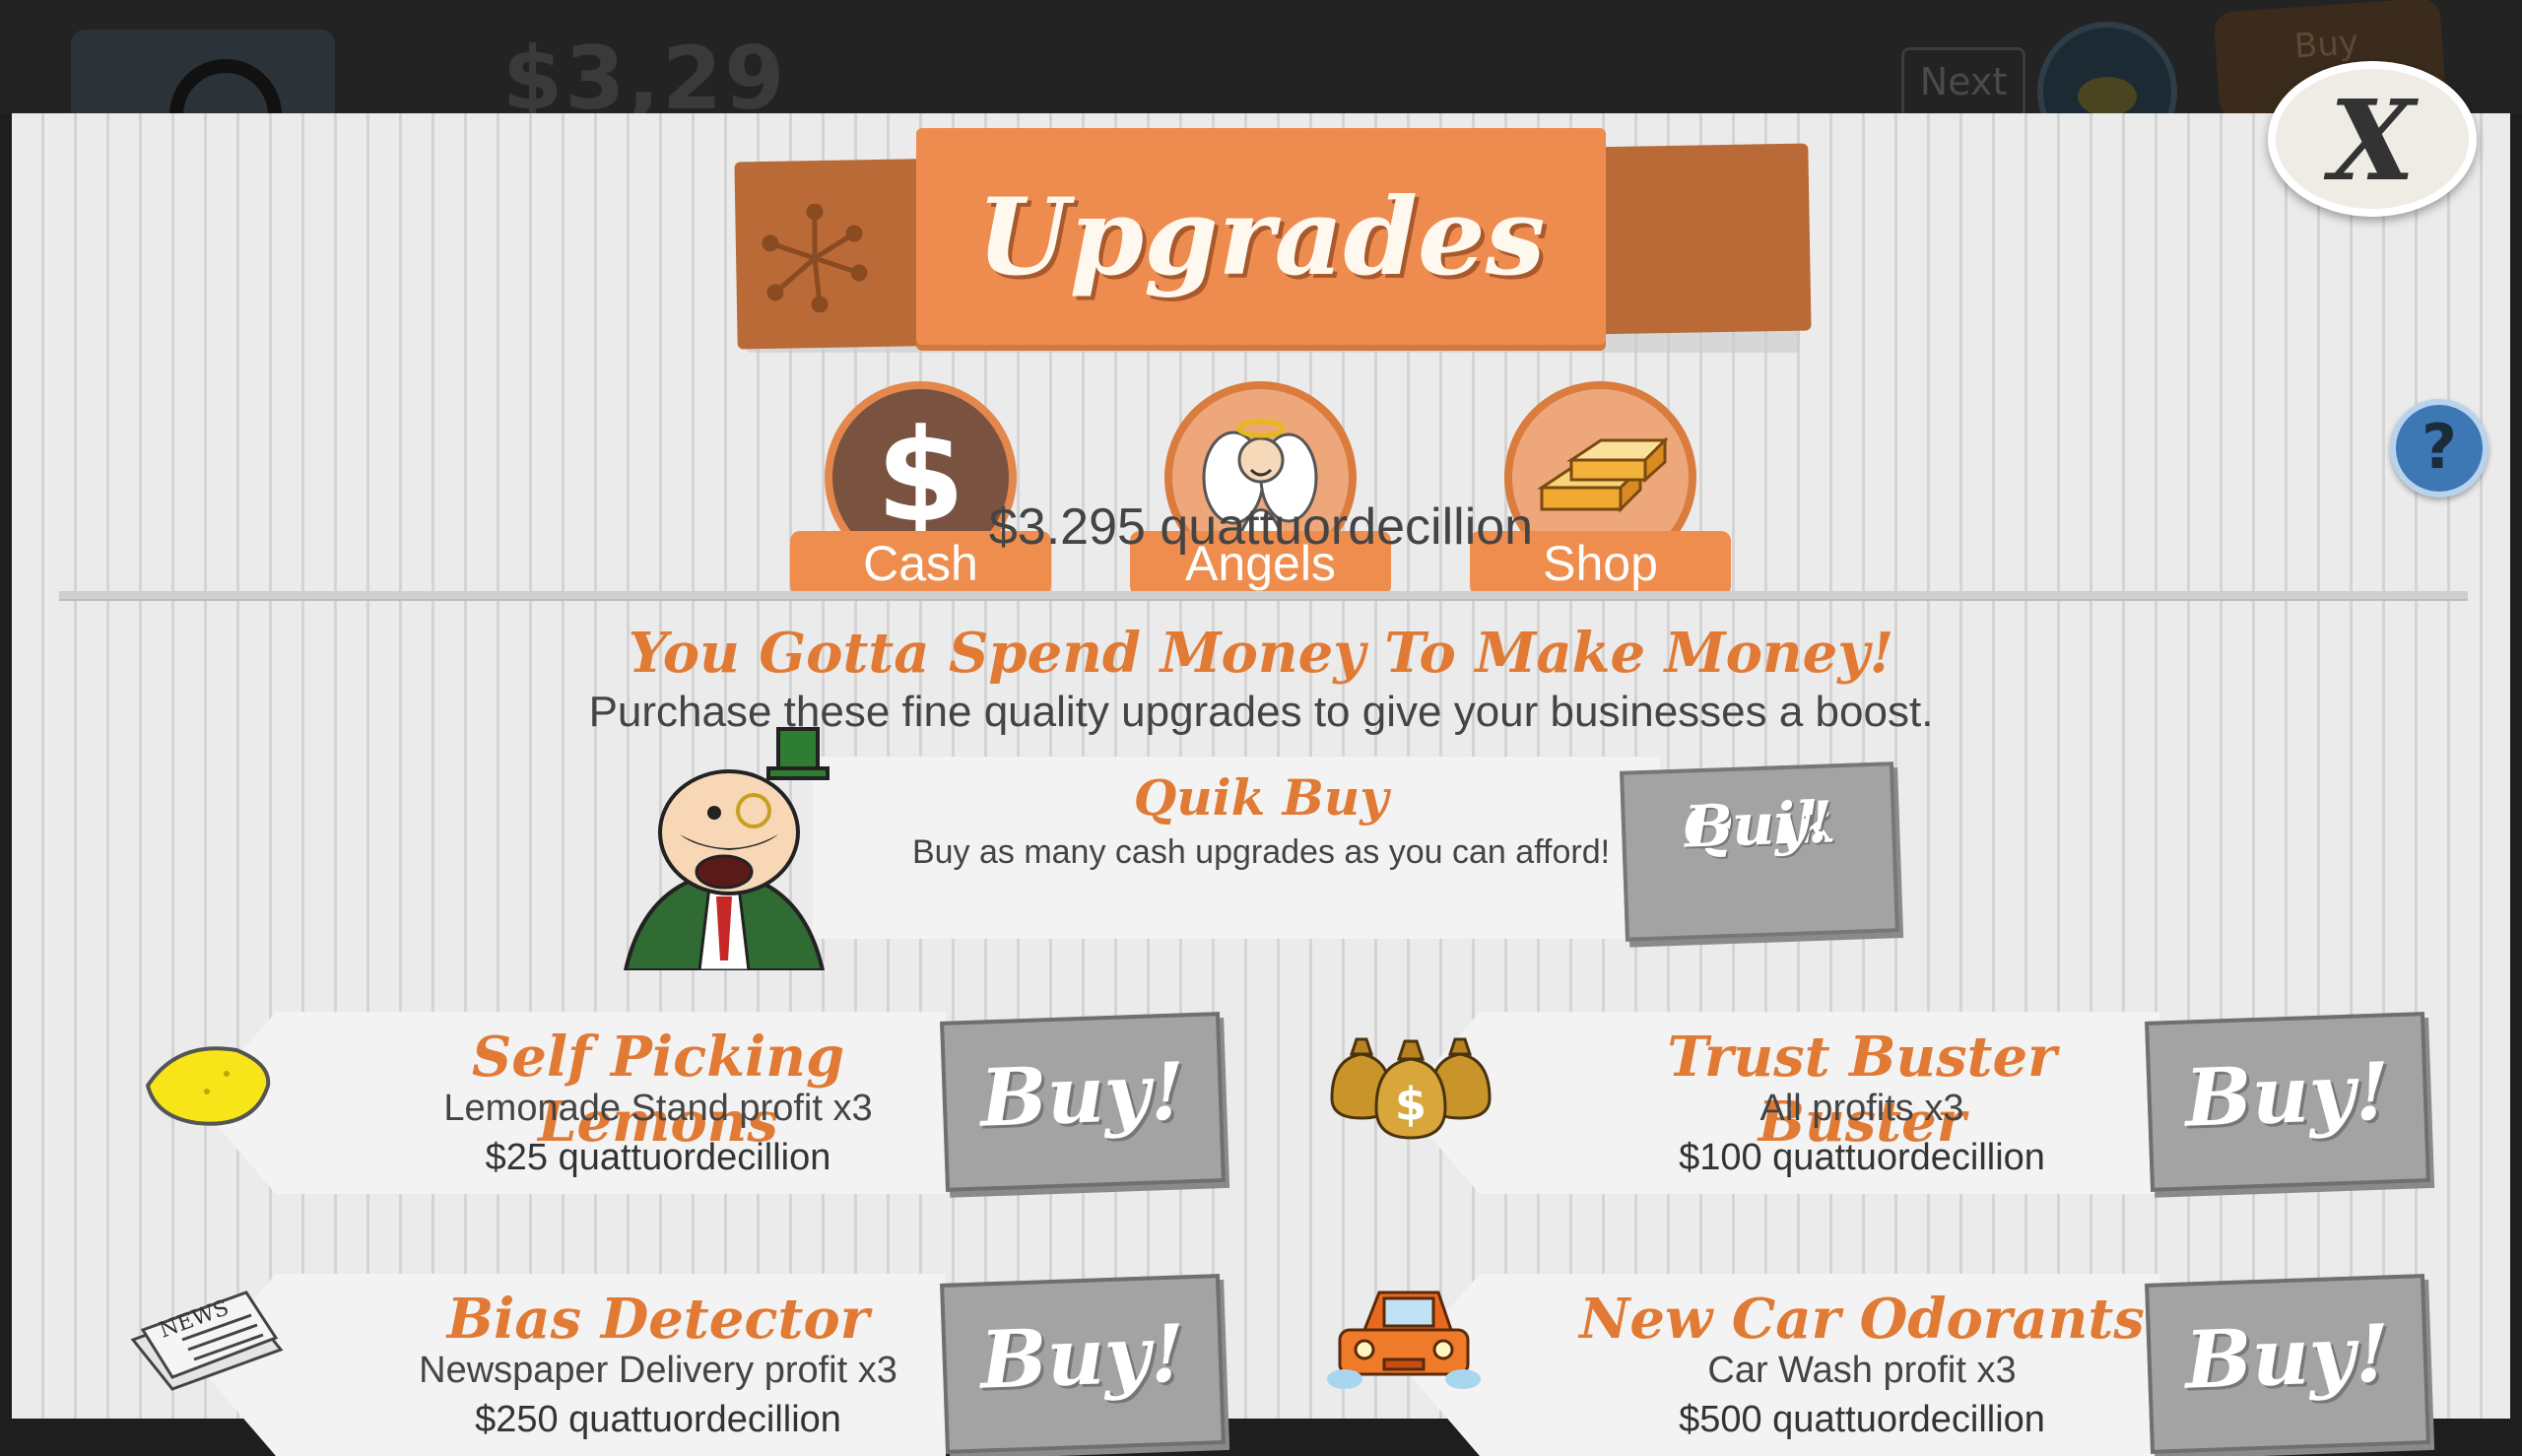 The width and height of the screenshot is (2522, 1456). I want to click on quik-buy-button: Quik Buy!, so click(1759, 851).